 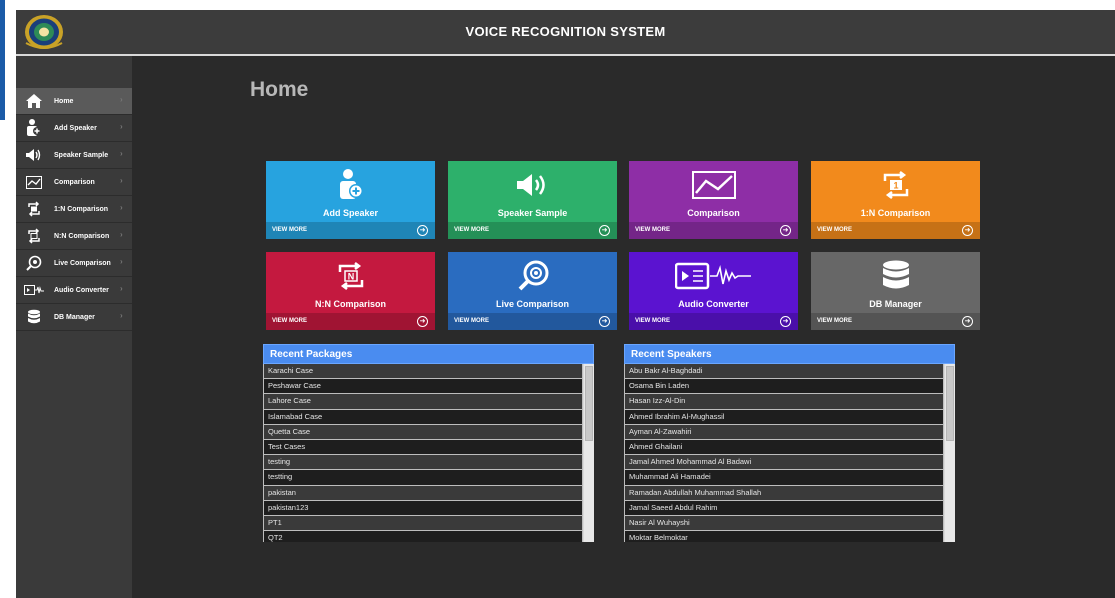 What do you see at coordinates (895, 291) in the screenshot?
I see `tile-db-manager: DB Manager VIEW MORE ➜` at bounding box center [895, 291].